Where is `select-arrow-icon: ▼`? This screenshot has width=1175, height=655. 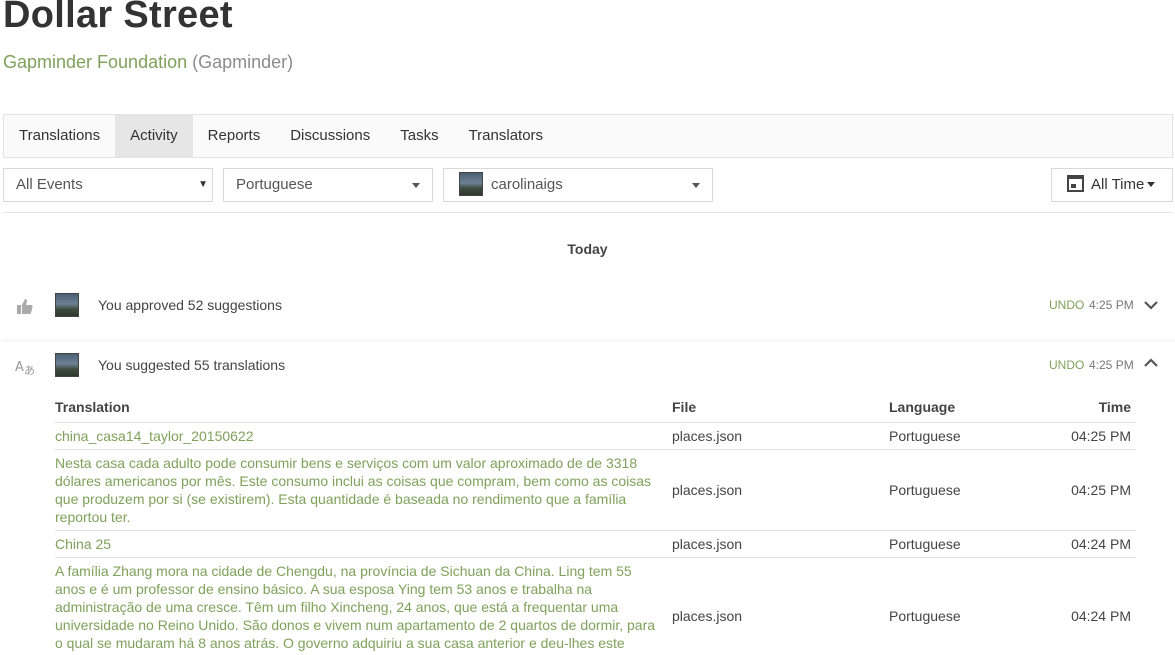 select-arrow-icon: ▼ is located at coordinates (203, 184).